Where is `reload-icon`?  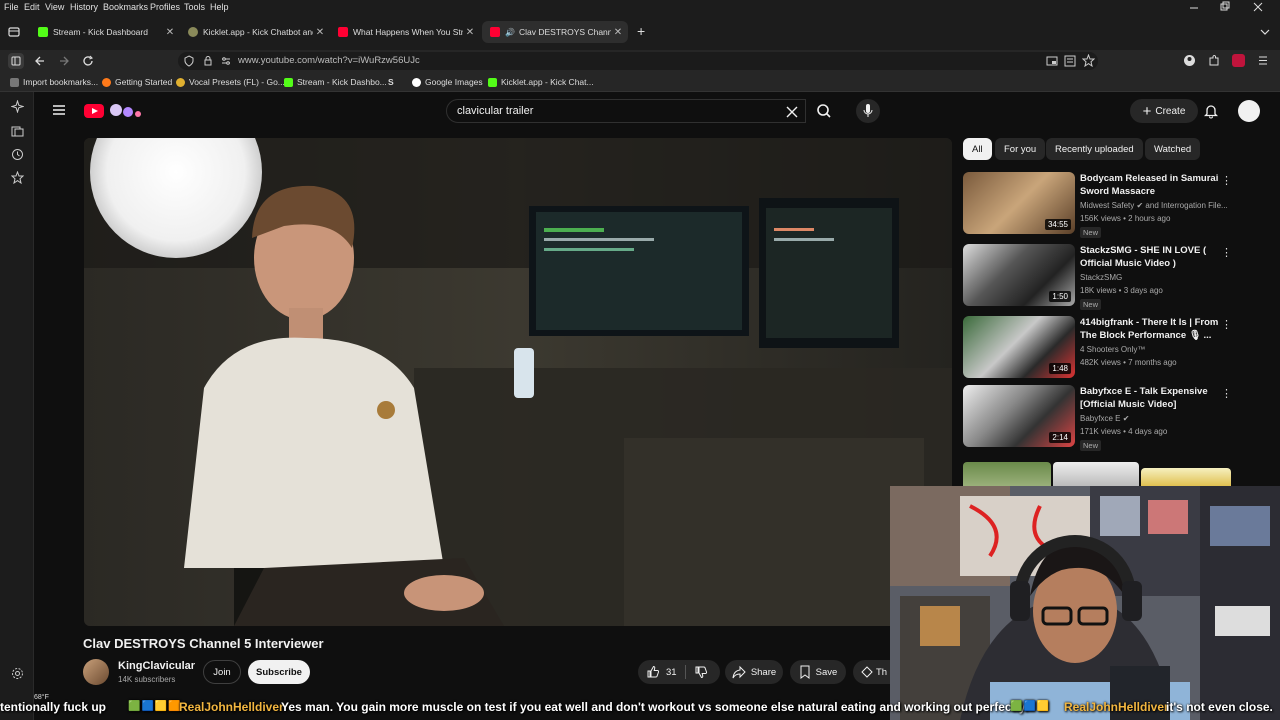
reload-icon is located at coordinates (88, 61).